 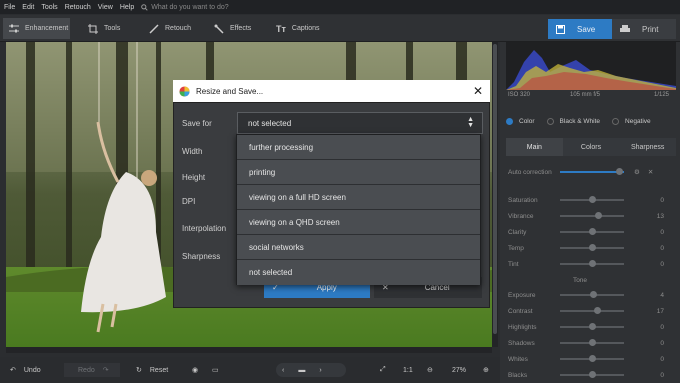 What do you see at coordinates (249, 350) in the screenshot?
I see `canvas-horizontal-scrollbar` at bounding box center [249, 350].